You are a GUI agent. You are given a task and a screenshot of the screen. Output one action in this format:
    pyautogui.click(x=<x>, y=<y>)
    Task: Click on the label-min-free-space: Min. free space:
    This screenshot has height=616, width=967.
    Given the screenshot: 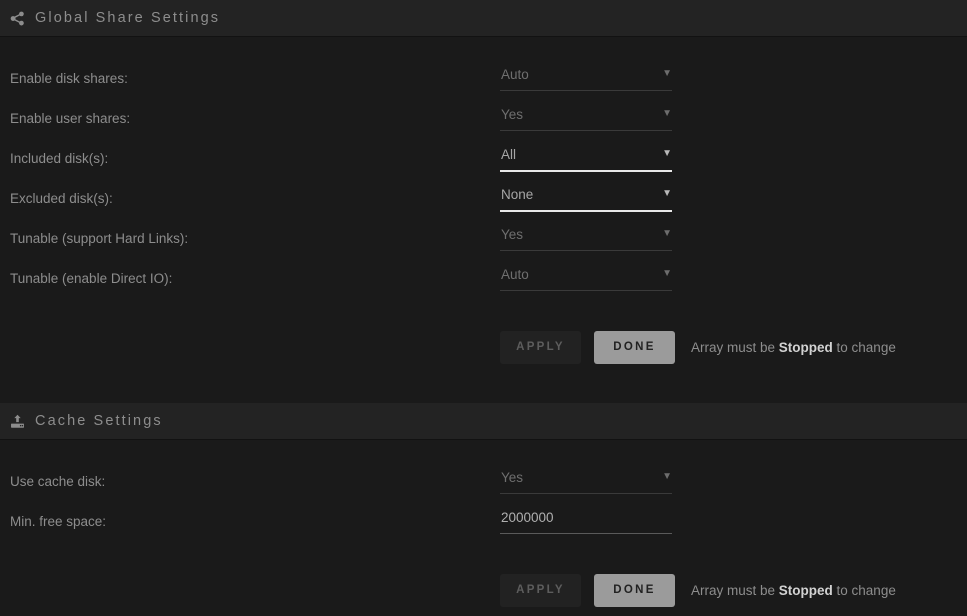 What is the action you would take?
    pyautogui.click(x=58, y=521)
    